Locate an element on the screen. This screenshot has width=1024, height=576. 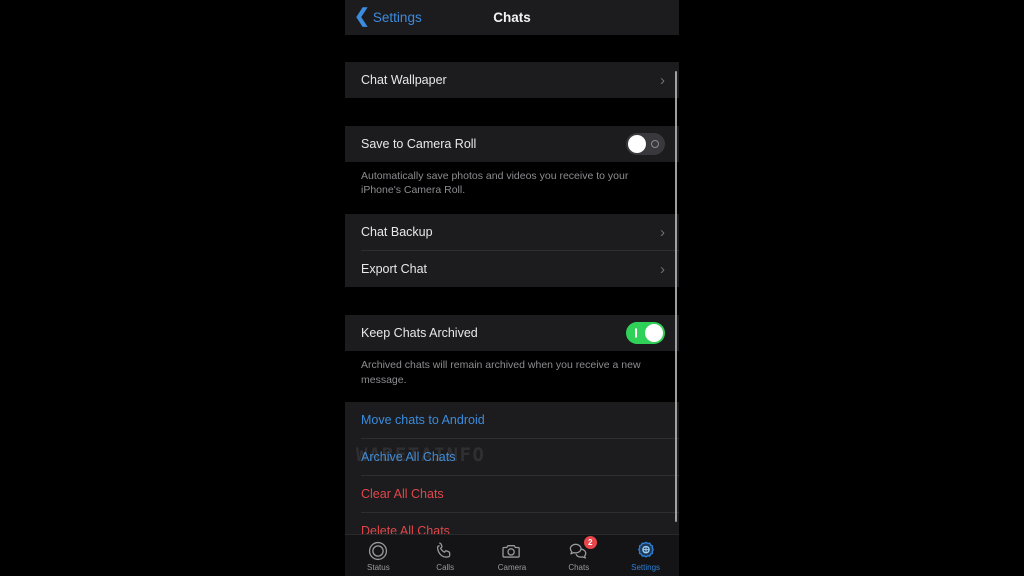
vertical-scrollbar is located at coordinates (676, 296).